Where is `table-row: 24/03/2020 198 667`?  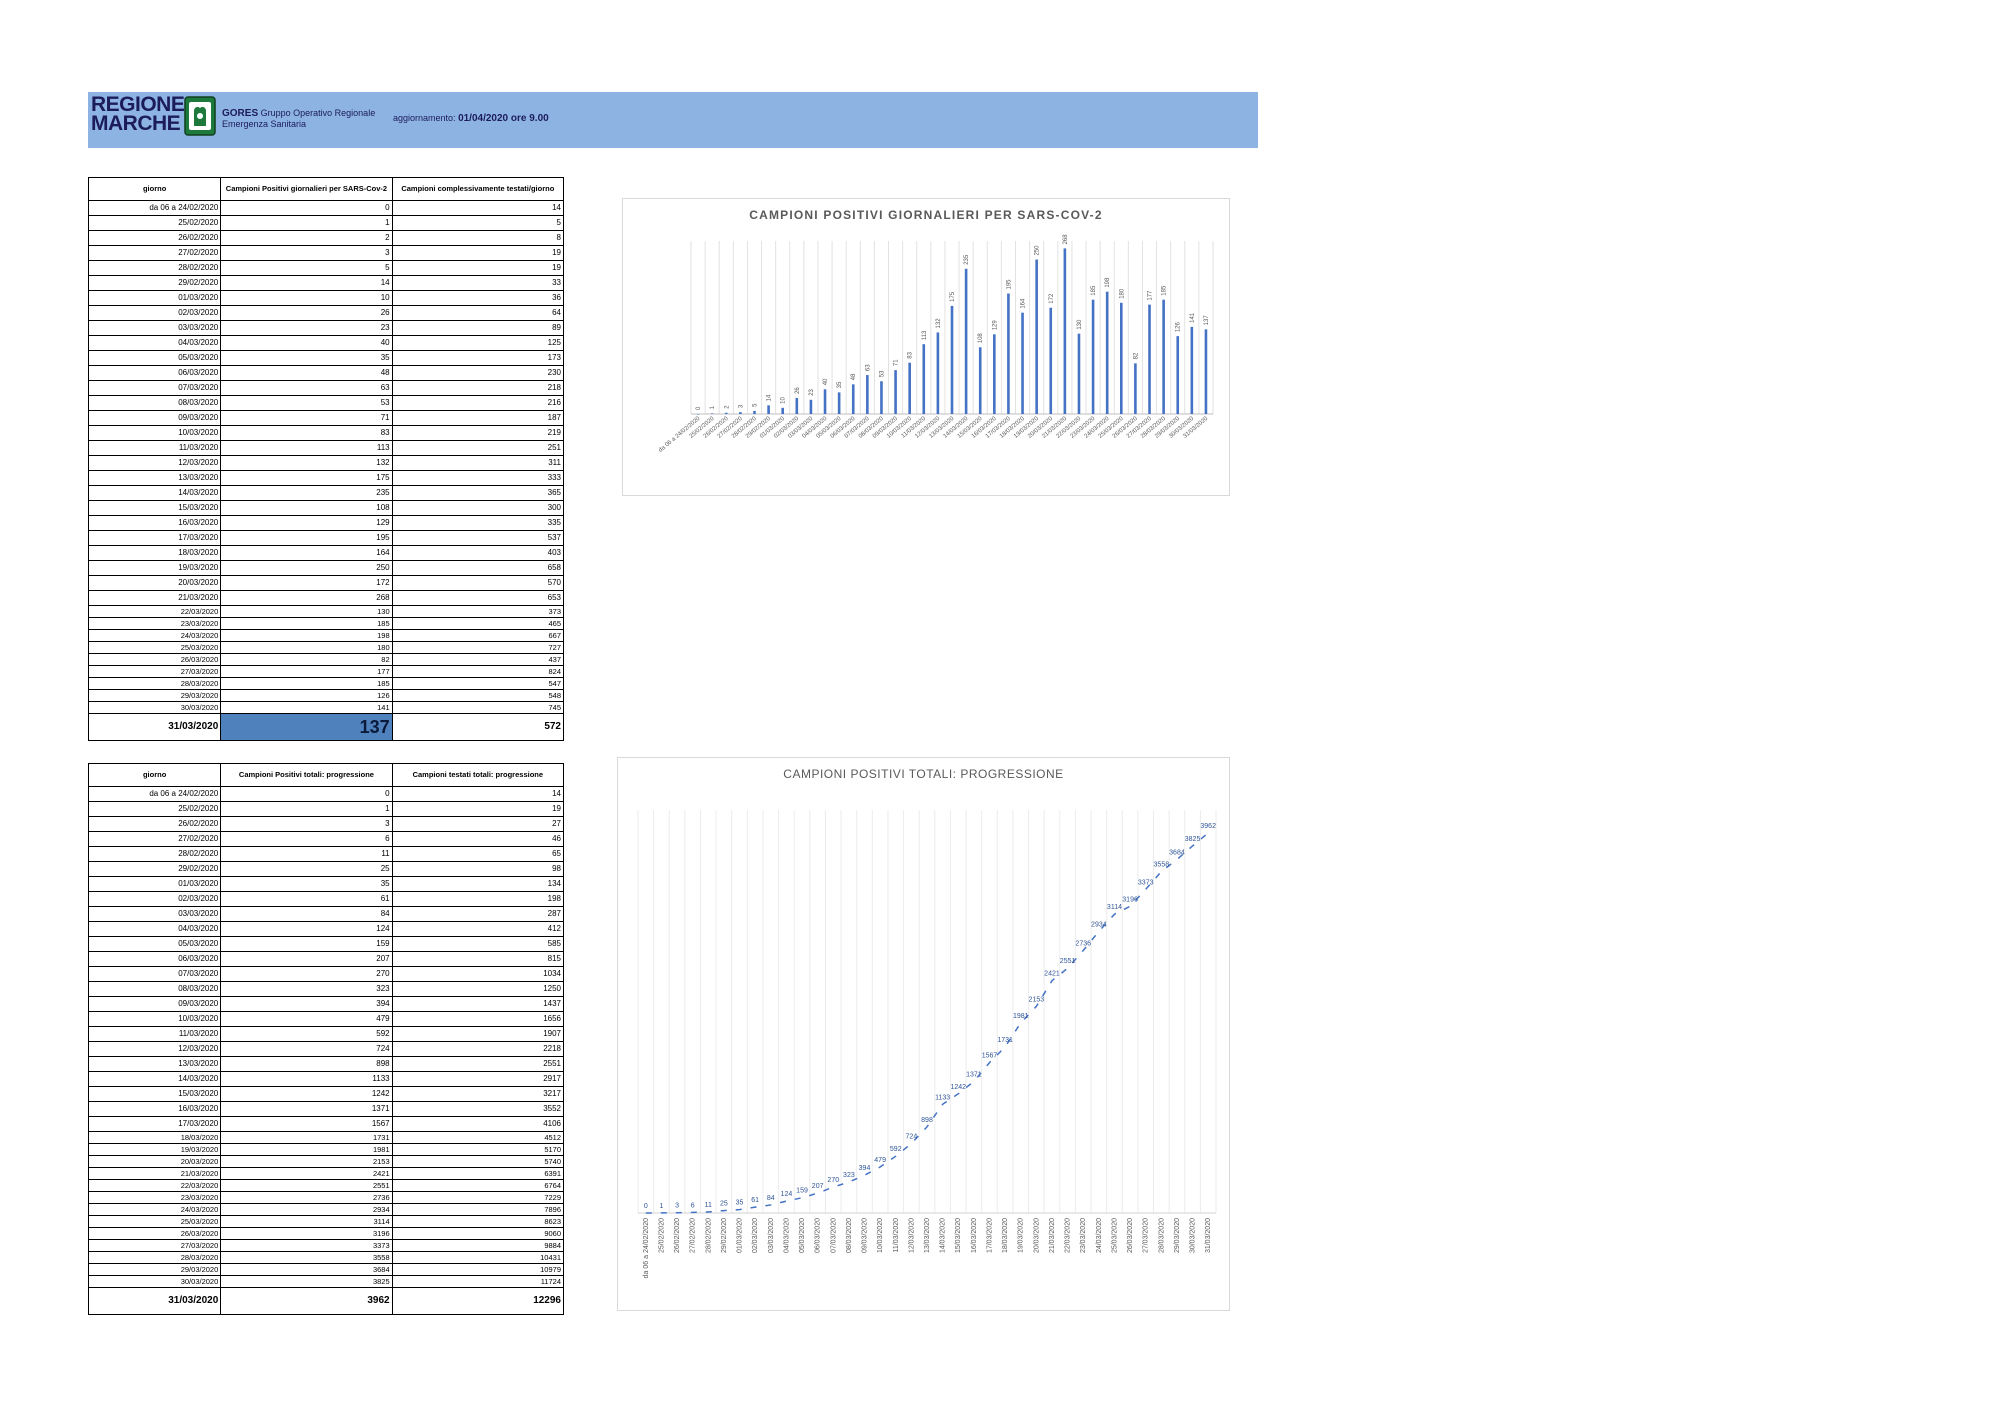 table-row: 24/03/2020 198 667 is located at coordinates (326, 635).